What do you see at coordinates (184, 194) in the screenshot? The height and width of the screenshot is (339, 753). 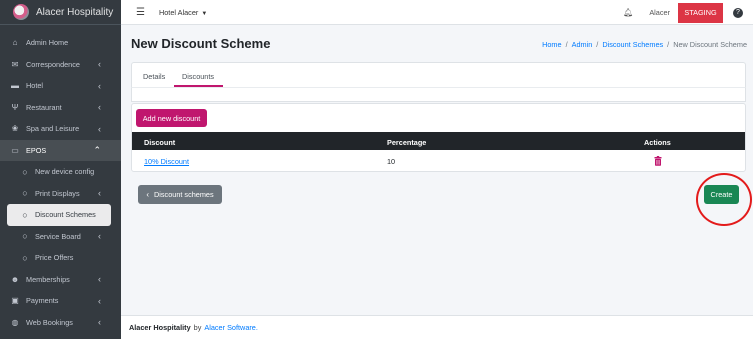 I see `back-button-label: Discount schemes` at bounding box center [184, 194].